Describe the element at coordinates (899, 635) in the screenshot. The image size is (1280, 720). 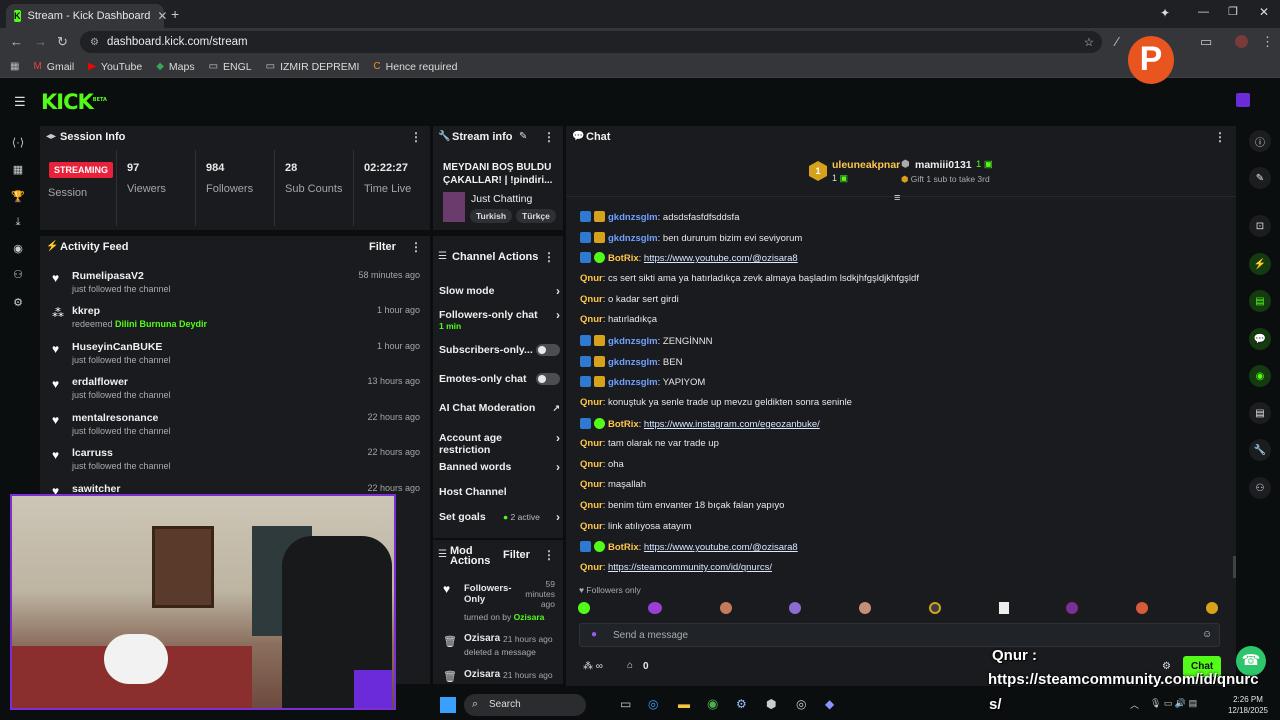
I see `chat-input: ● Send a message ☺` at that location.